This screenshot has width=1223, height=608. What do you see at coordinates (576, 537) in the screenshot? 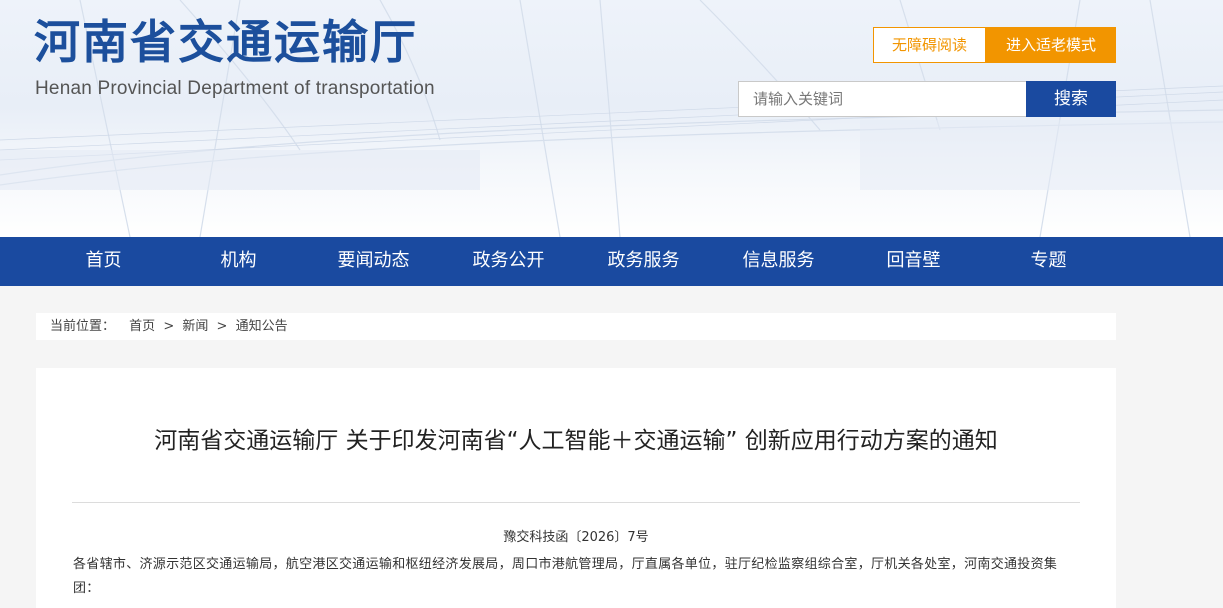
I see `document-number: 豫交科技函〔2026〕7号` at bounding box center [576, 537].